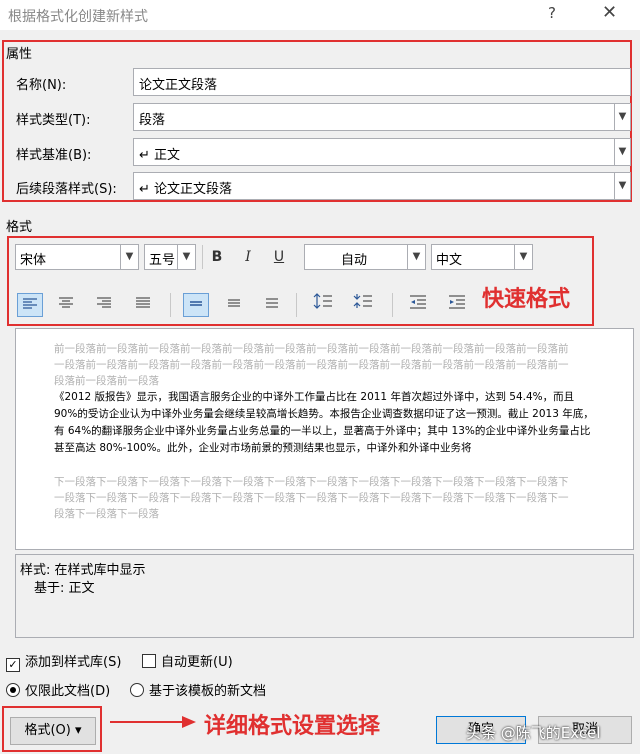 The height and width of the screenshot is (754, 640). I want to click on style-based-on-label: 样式基准(B):, so click(54, 155).